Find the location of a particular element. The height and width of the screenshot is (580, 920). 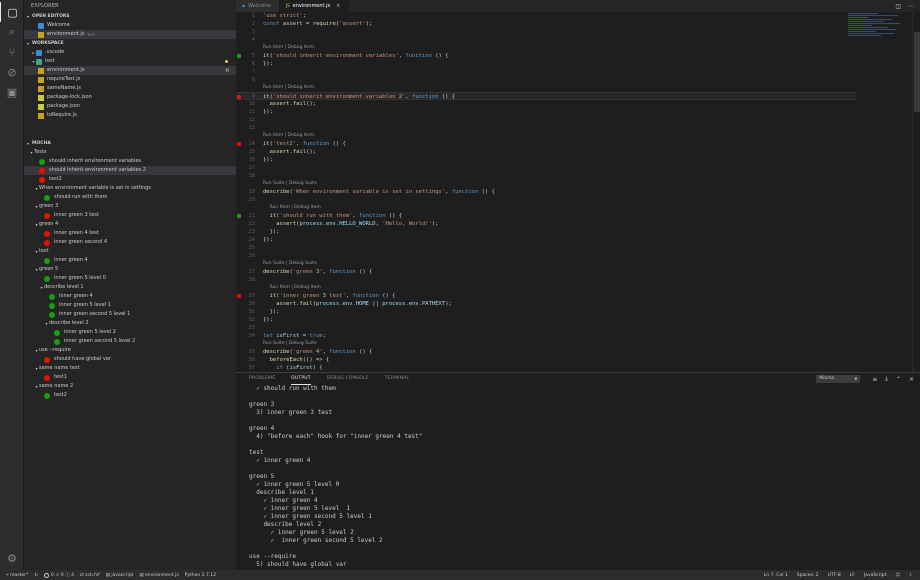

test-suite-item: ▾ use --require is located at coordinates (130, 350).